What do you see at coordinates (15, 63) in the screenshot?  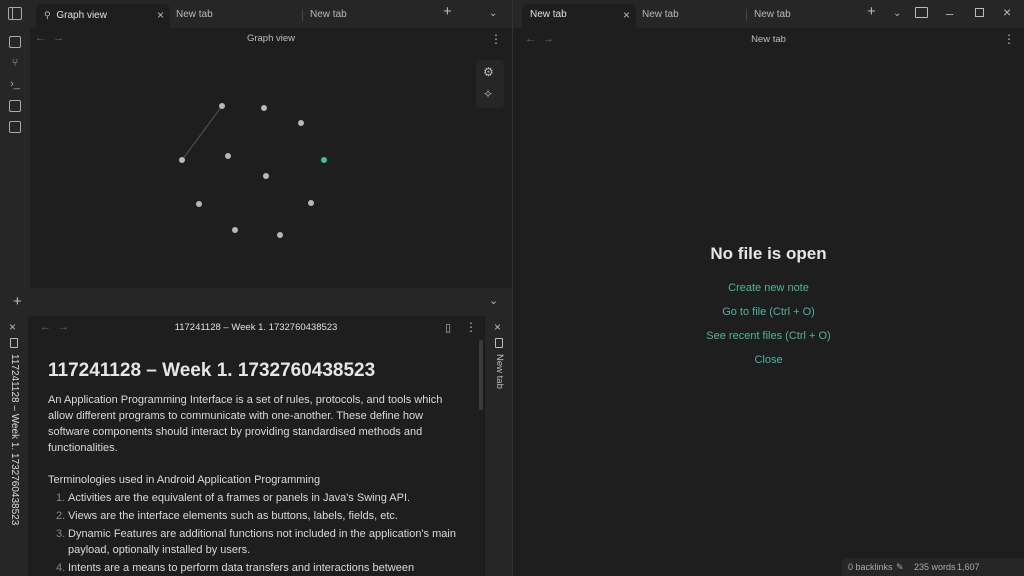 I see `graph-view-icon: ⑂` at bounding box center [15, 63].